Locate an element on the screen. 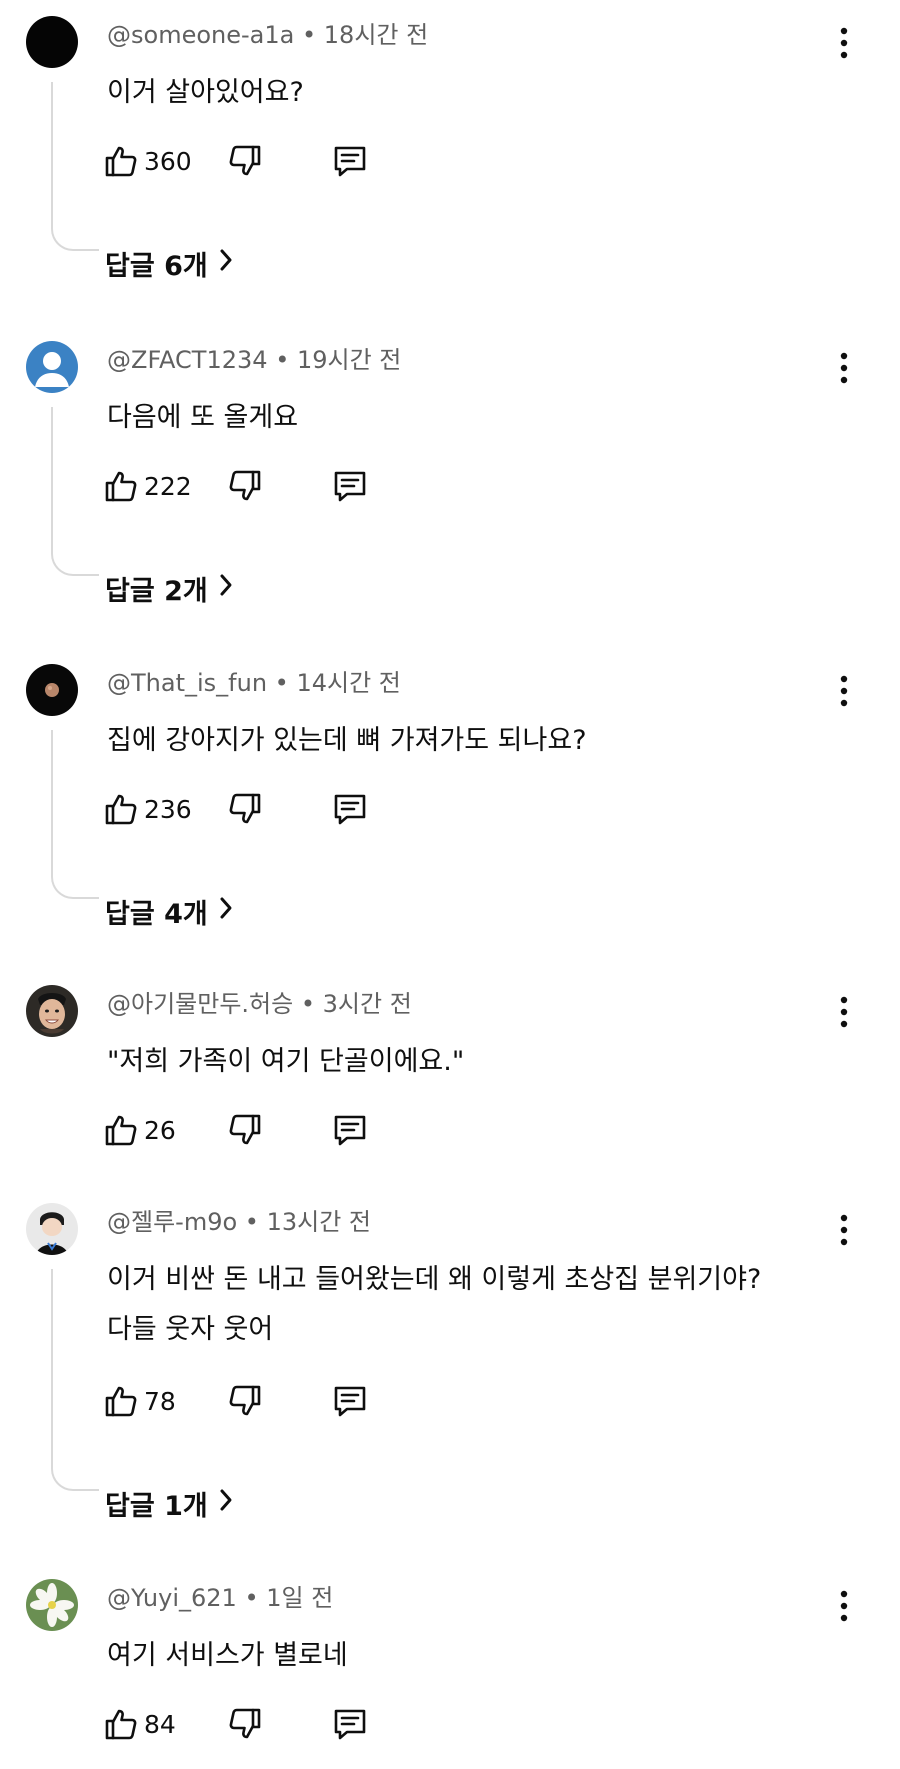  comment-actions: 360 is located at coordinates (254, 161).